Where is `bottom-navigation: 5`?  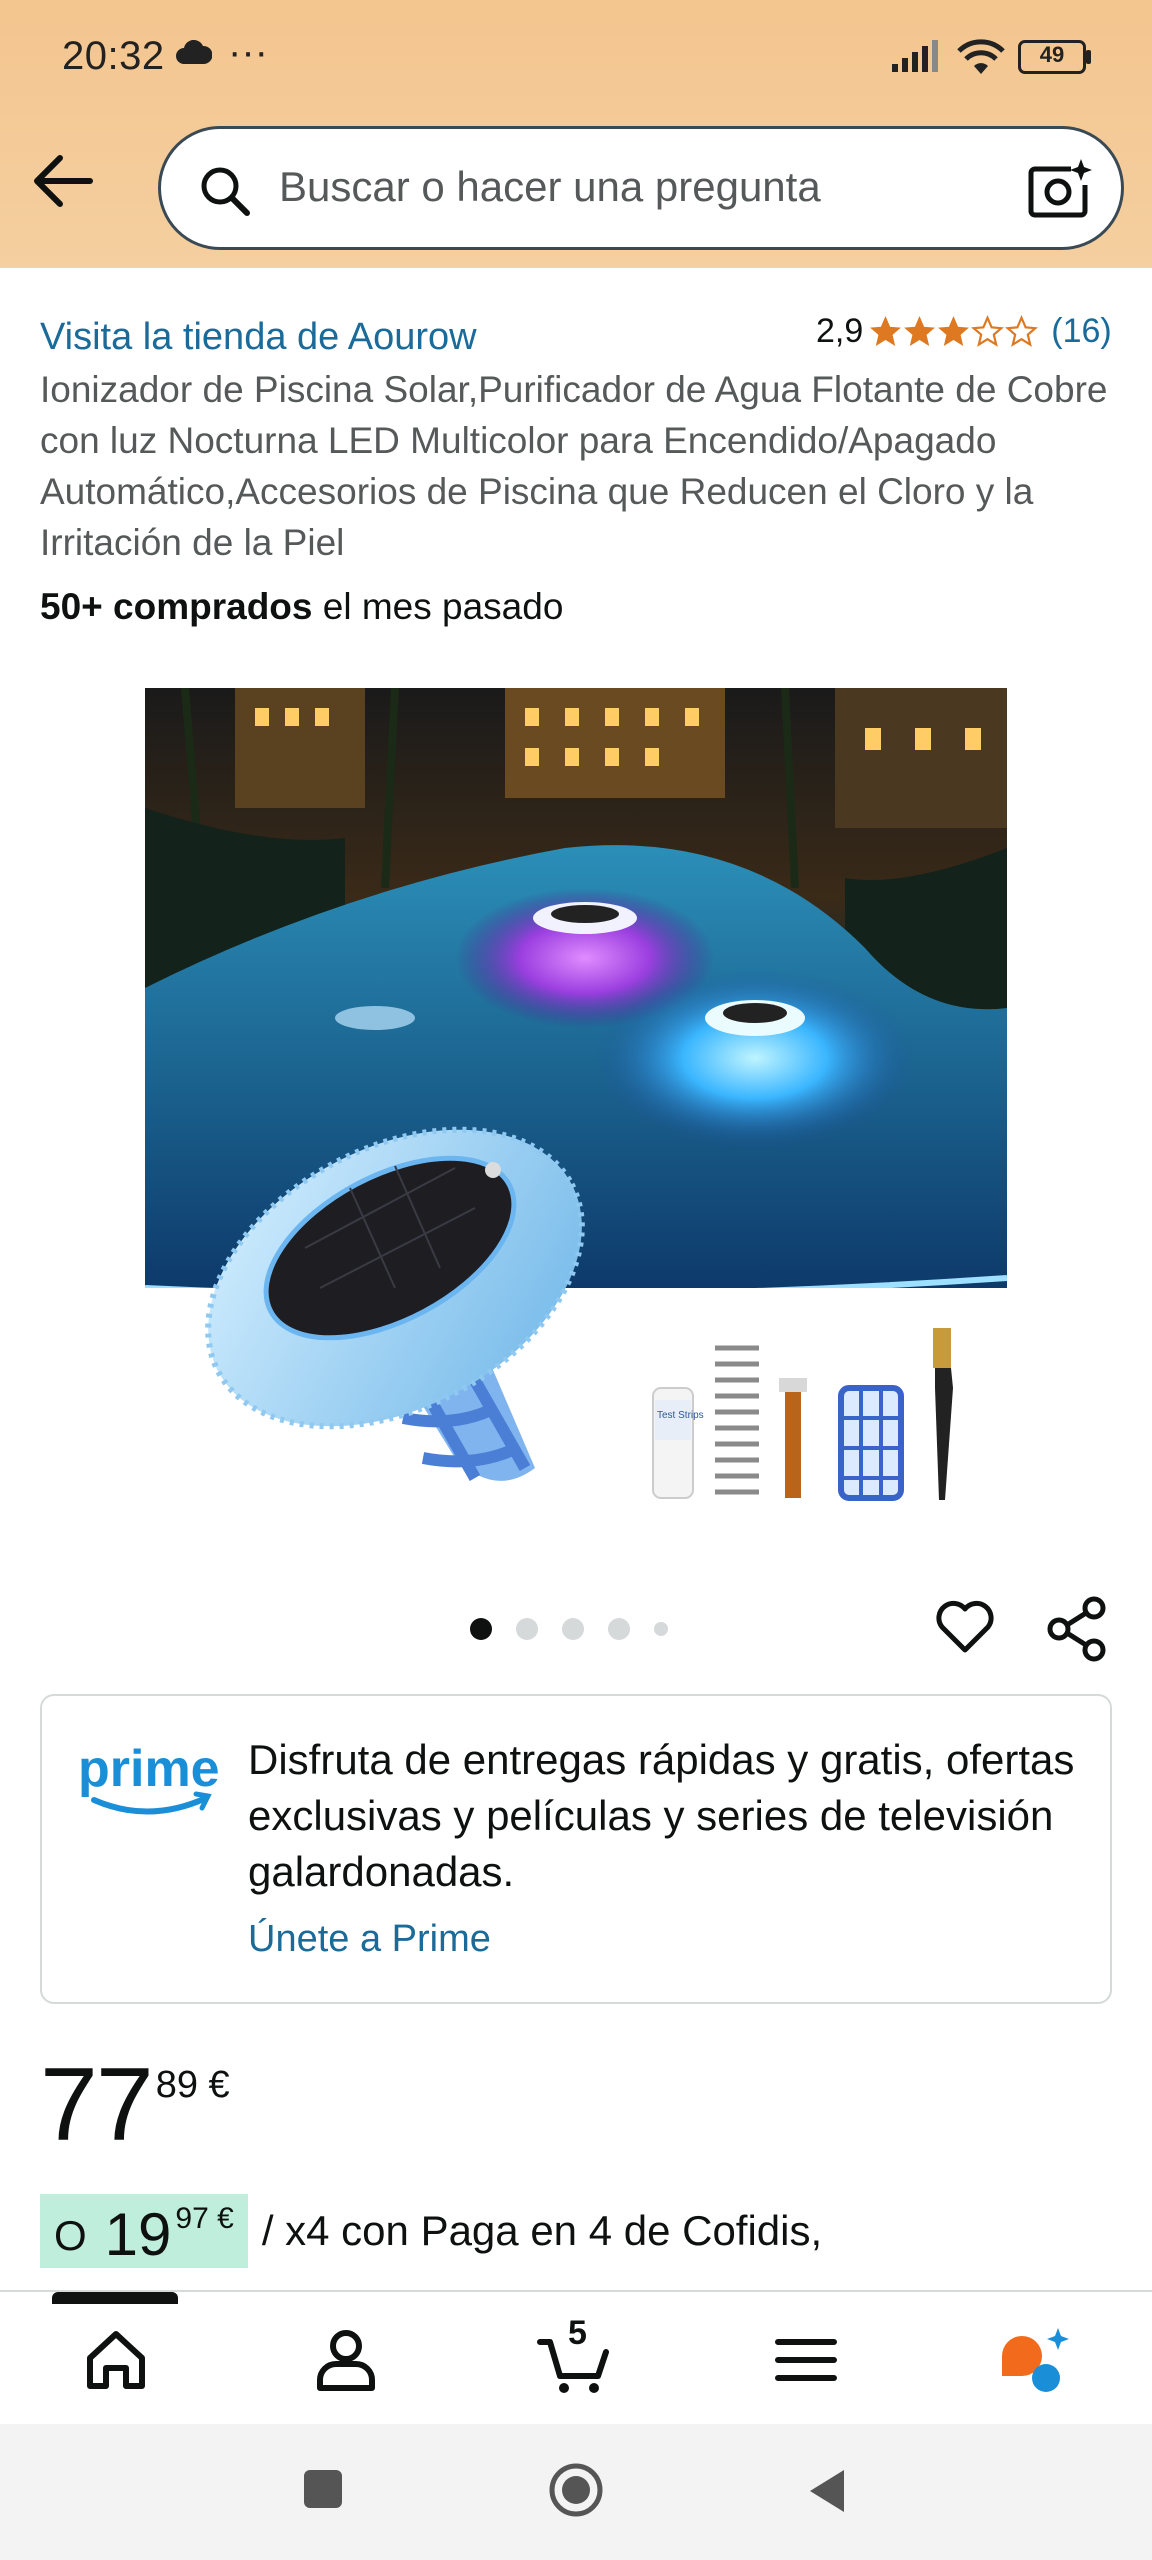
bottom-navigation: 5 is located at coordinates (576, 2357).